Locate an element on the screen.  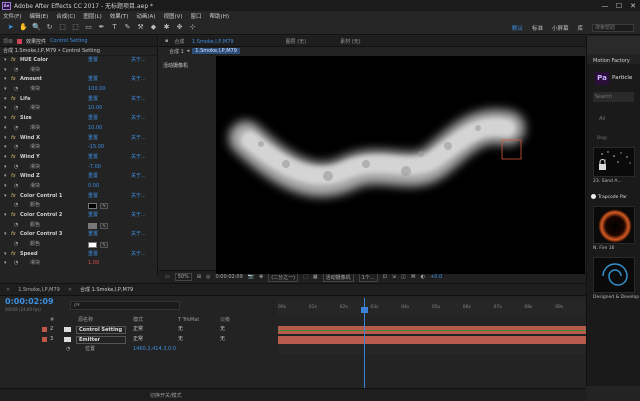
menu-edit: 编辑(E) is located at coordinates (38, 16).